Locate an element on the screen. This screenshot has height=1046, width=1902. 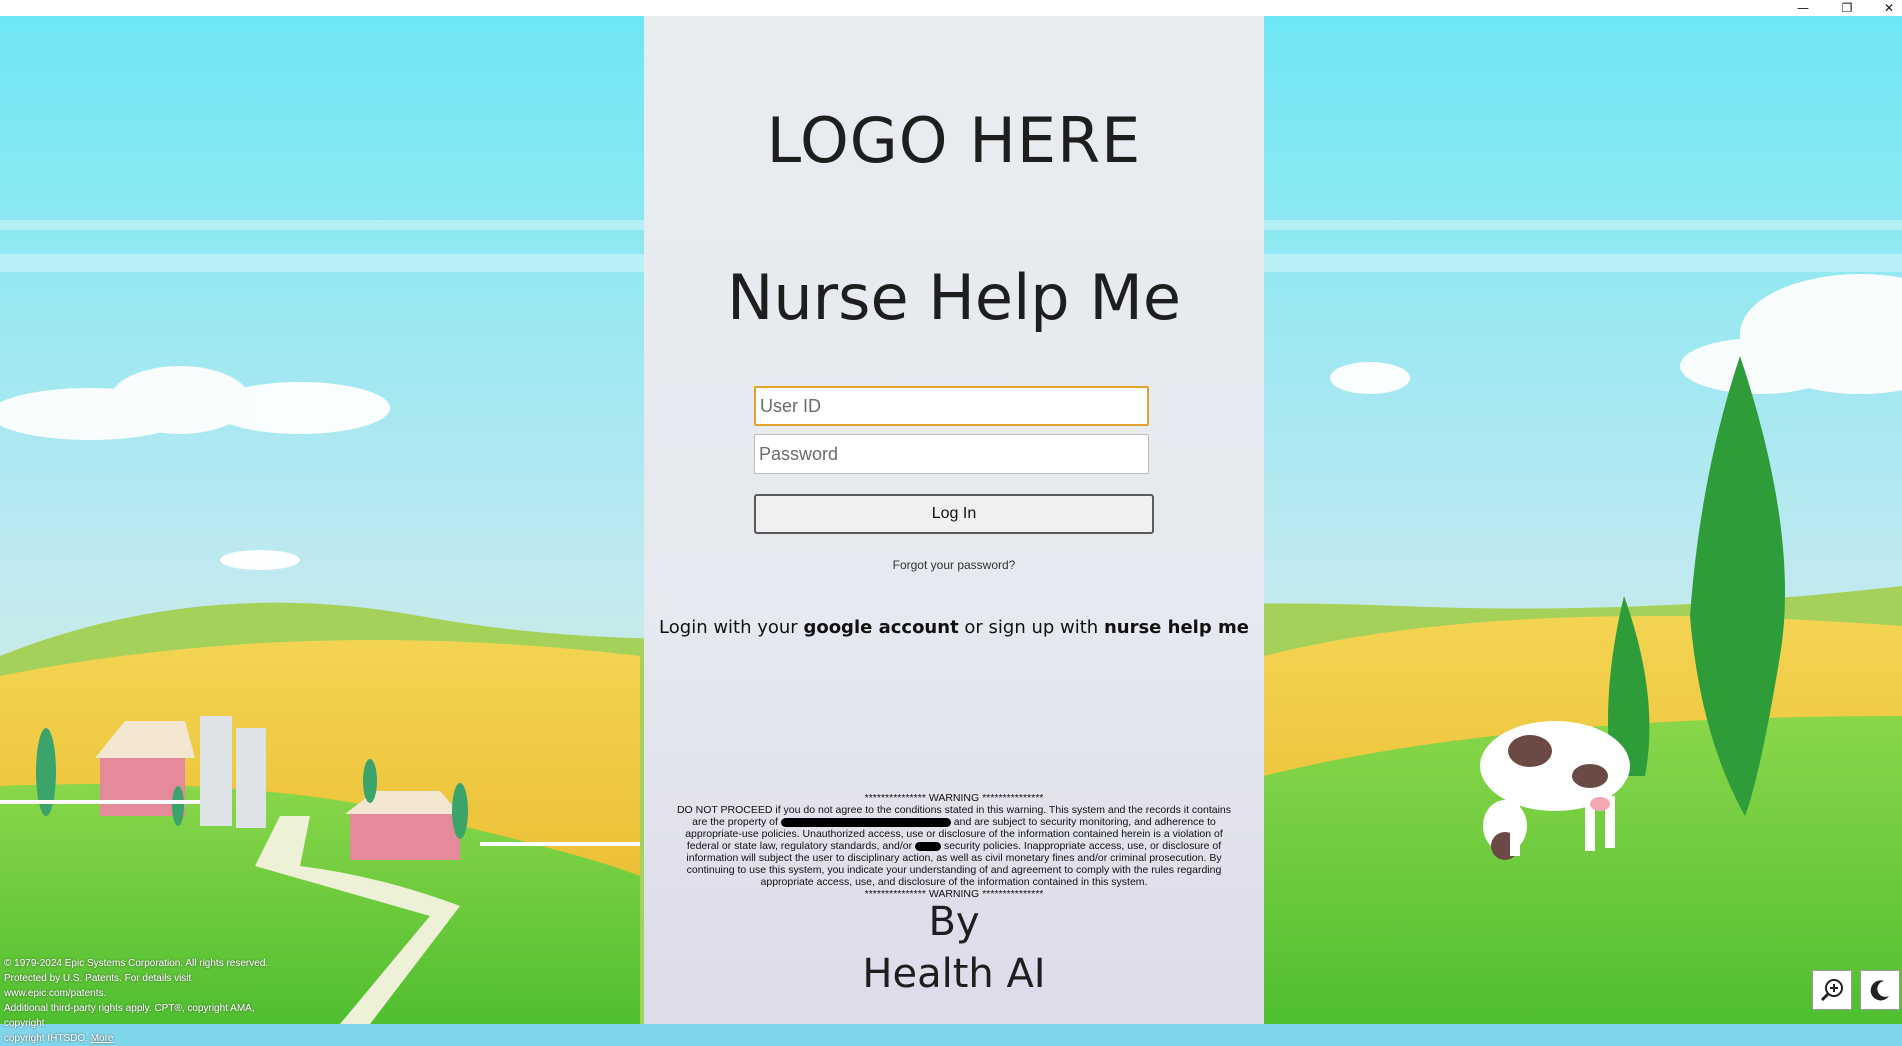
zoom-in-icon is located at coordinates (1831, 990).